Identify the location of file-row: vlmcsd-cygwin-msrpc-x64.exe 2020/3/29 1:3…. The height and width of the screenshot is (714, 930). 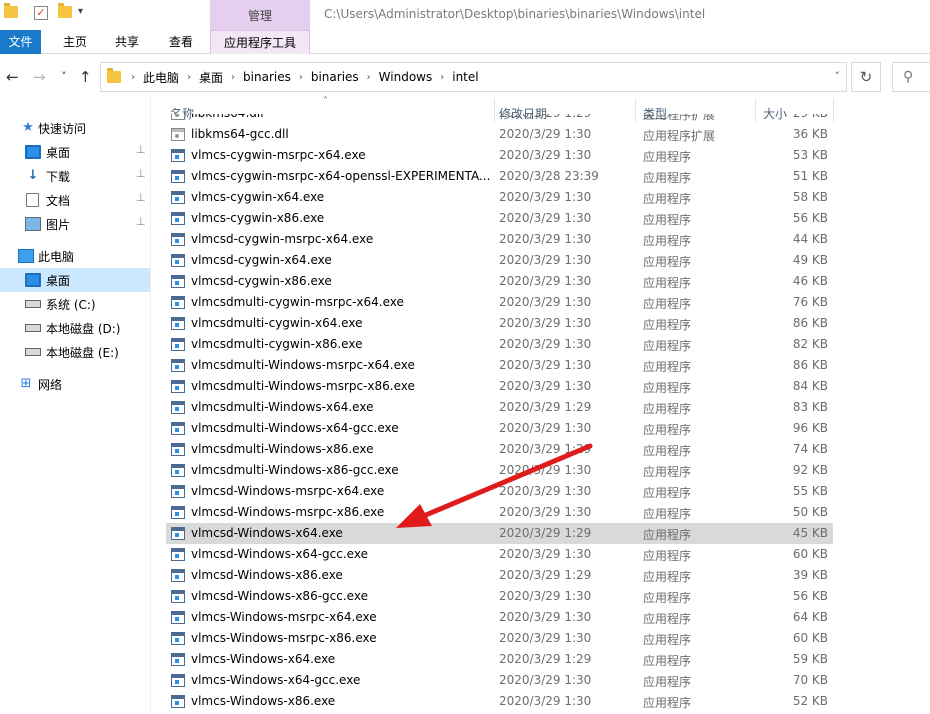
(499, 239).